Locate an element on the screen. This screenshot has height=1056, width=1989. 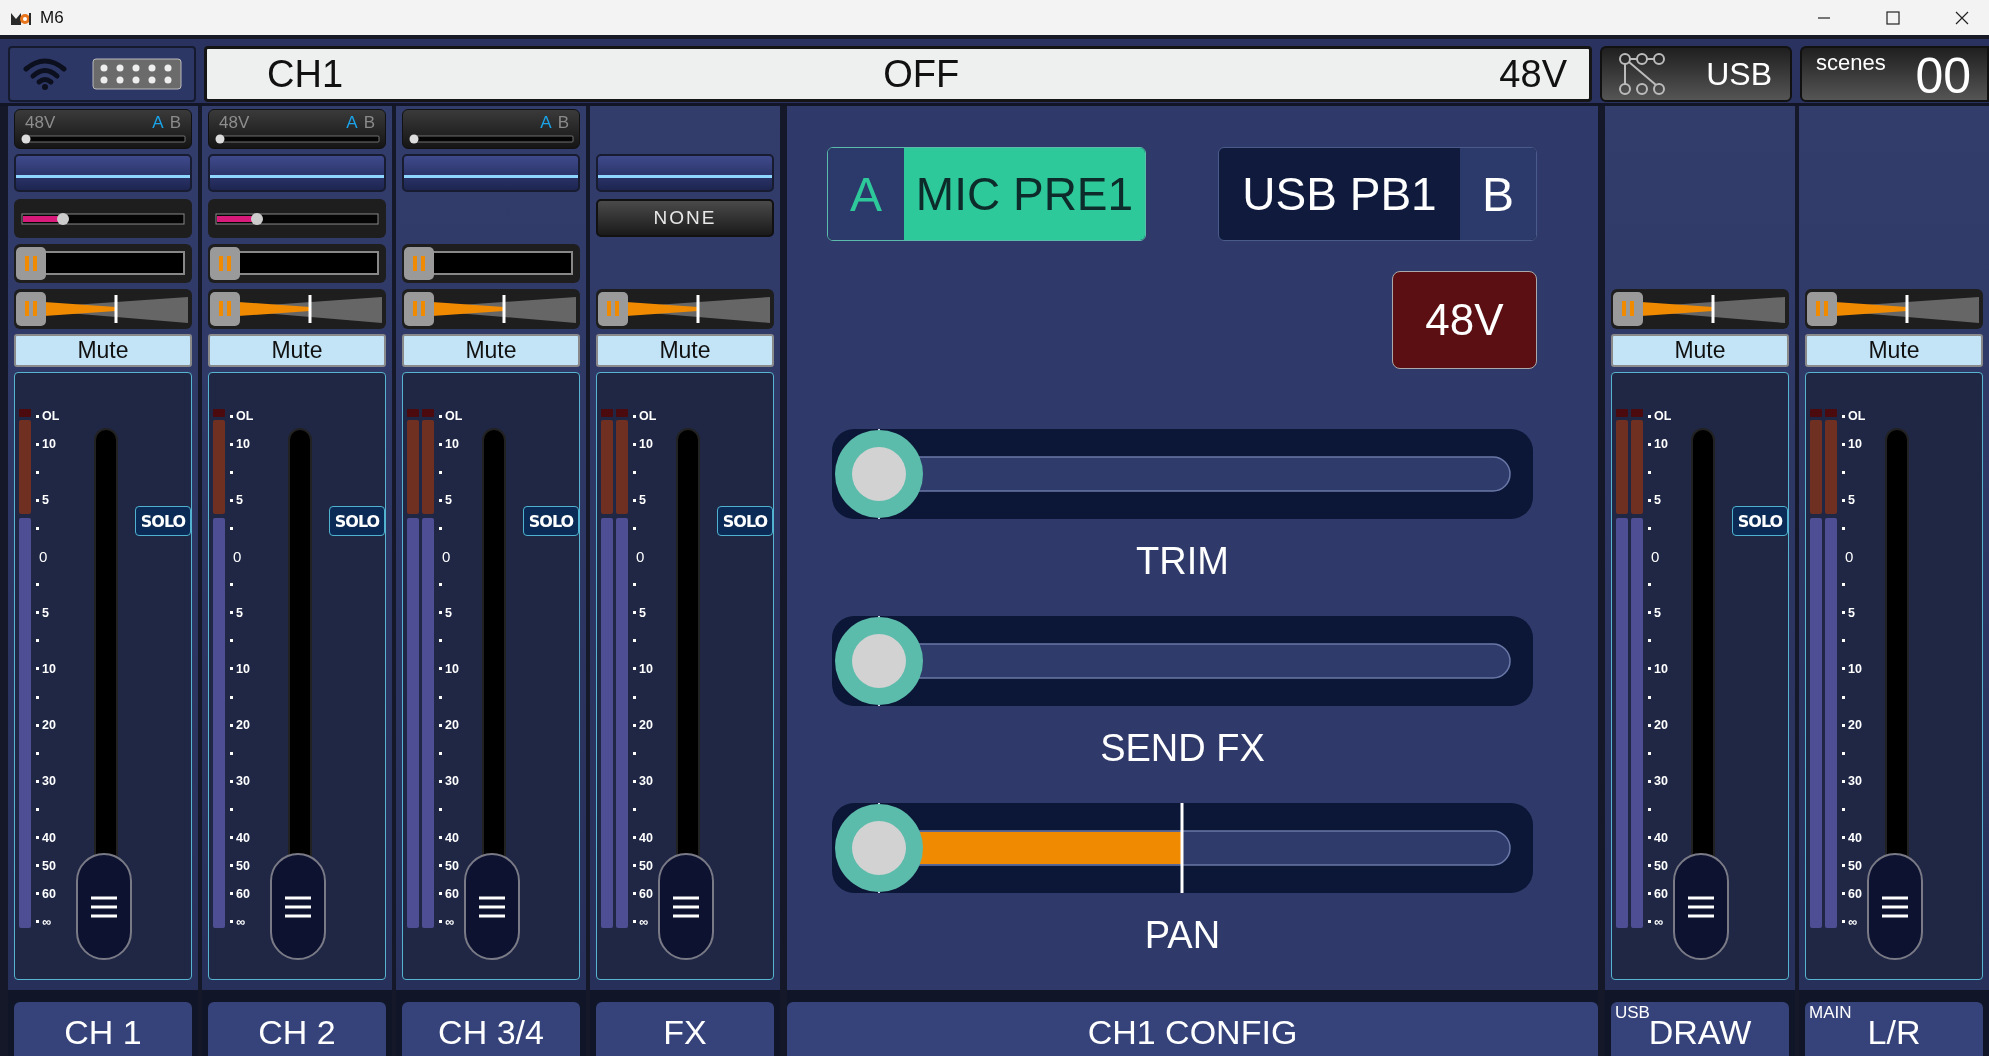
fx-select-button: NONE is located at coordinates (685, 218).